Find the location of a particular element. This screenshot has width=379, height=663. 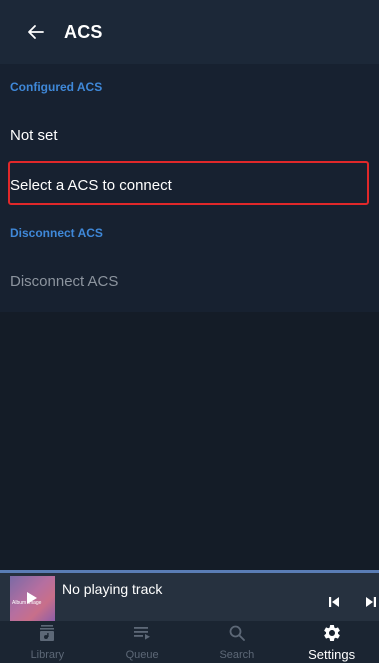

configured-acs-value: Not set is located at coordinates (189, 135).